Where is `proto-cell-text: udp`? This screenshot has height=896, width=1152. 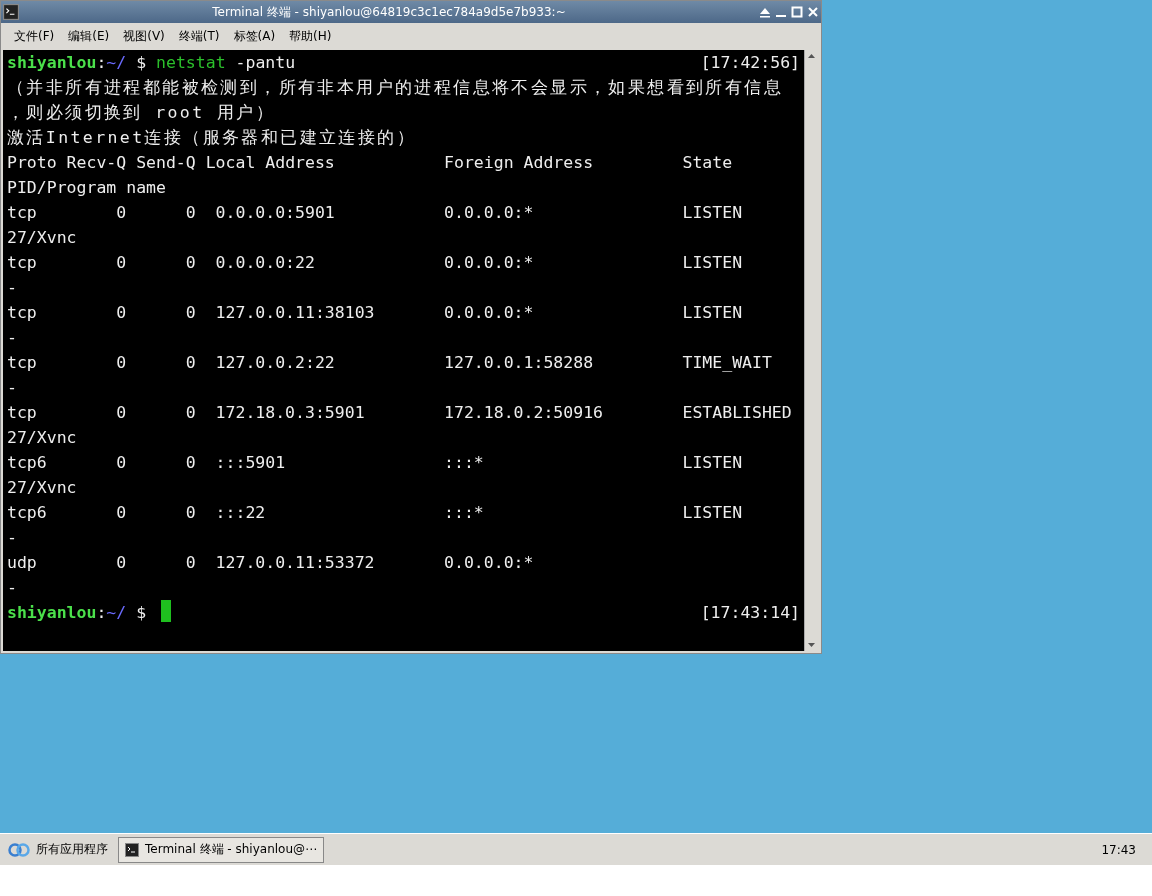
proto-cell-text: udp is located at coordinates (22, 563).